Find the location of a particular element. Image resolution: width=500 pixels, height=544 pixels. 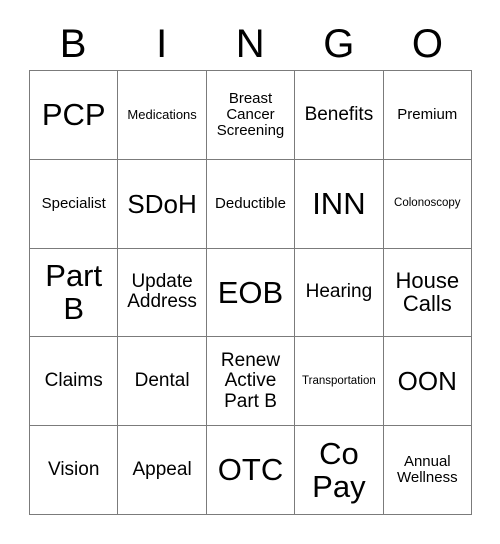

bingo-cell-label: Claims is located at coordinates (73, 381).